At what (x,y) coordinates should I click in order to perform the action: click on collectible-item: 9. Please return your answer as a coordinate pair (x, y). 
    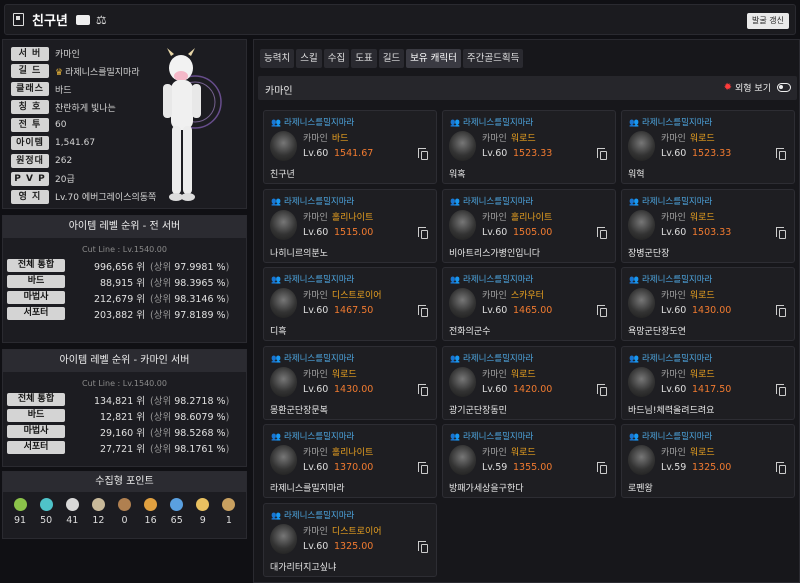
    Looking at the image, I should click on (203, 512).